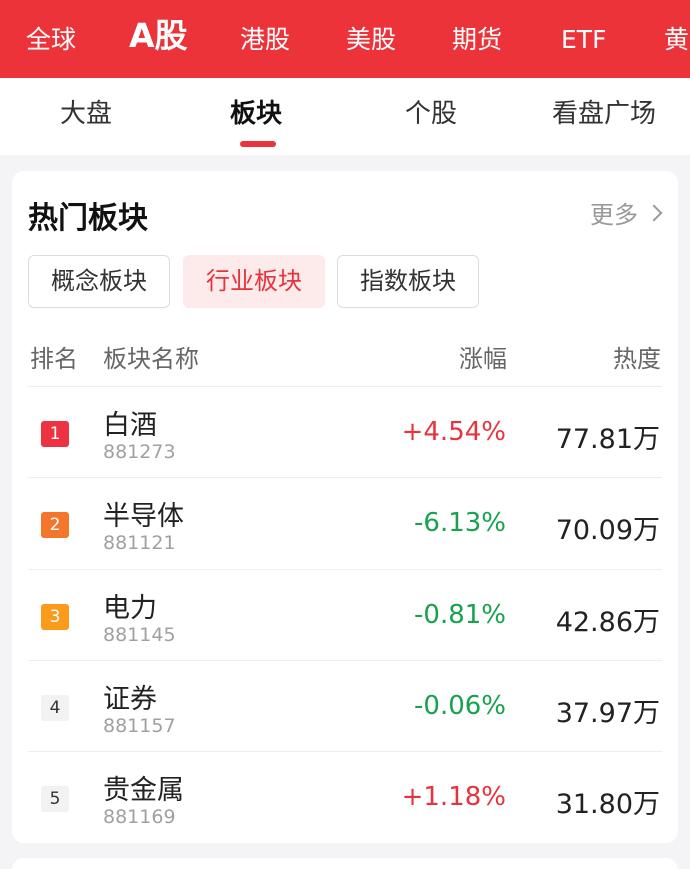 This screenshot has width=690, height=869. I want to click on table-row: 5 贵金属 881169 +1.18% 31.80万, so click(345, 796).